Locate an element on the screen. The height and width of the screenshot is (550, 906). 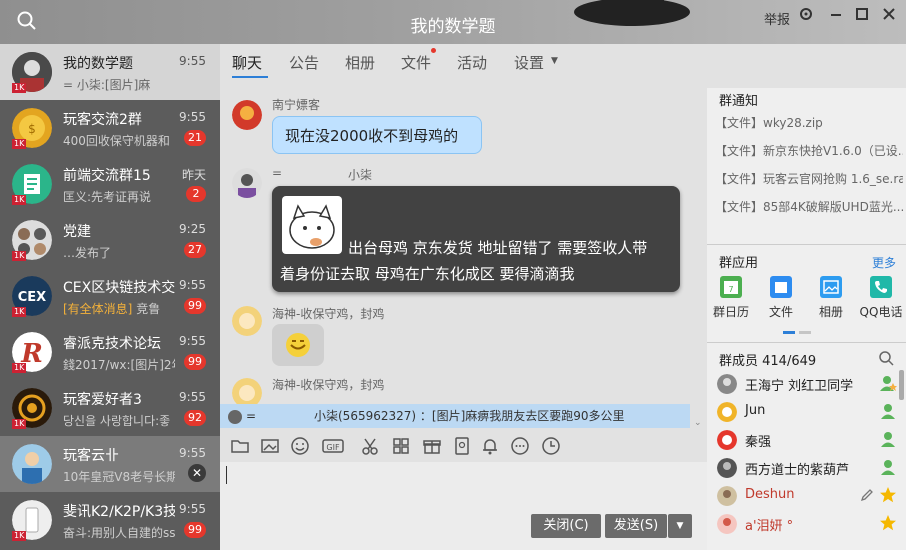
send-options-chevron-icon: ▼ is located at coordinates (680, 526).